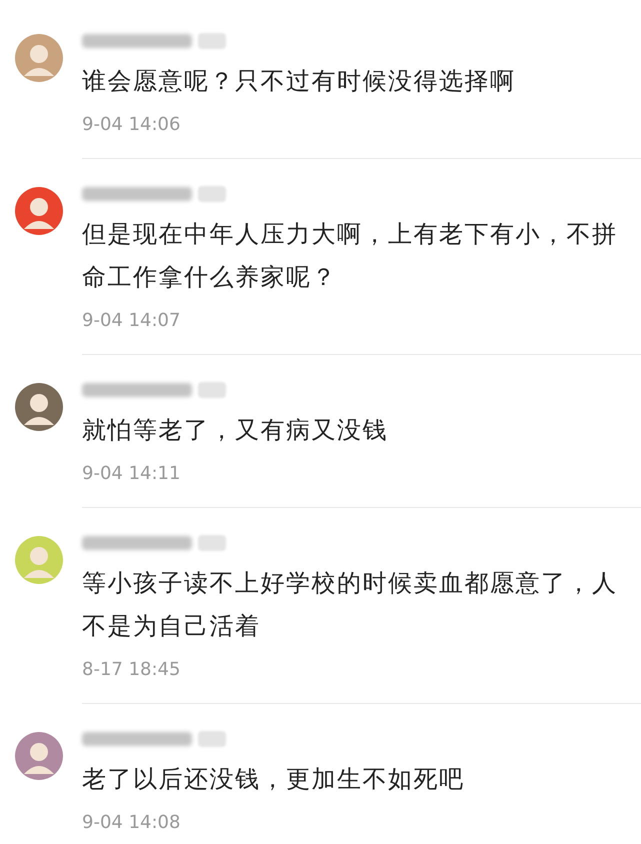 The image size is (641, 844). Describe the element at coordinates (299, 81) in the screenshot. I see `comment-text: 谁会愿意呢？只不过有时候没得选择啊` at that location.